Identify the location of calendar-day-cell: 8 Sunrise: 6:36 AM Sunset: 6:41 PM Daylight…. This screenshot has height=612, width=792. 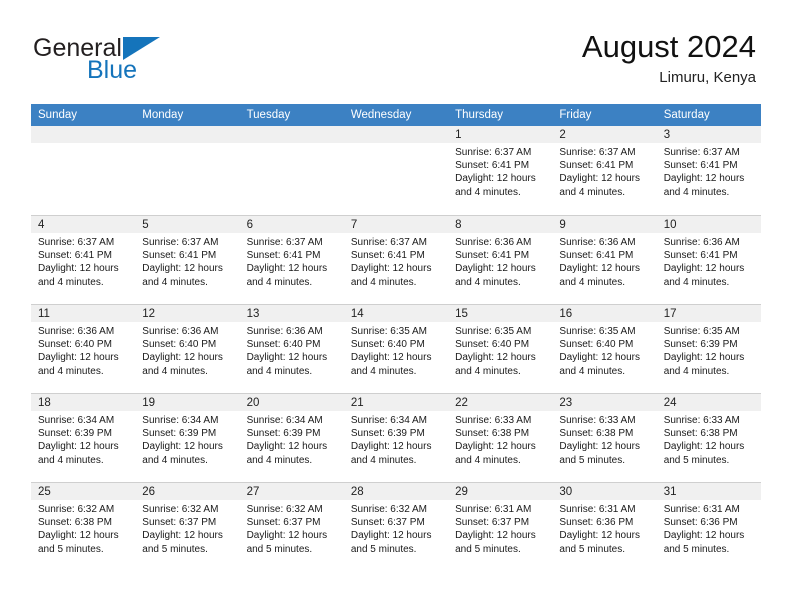
(500, 259).